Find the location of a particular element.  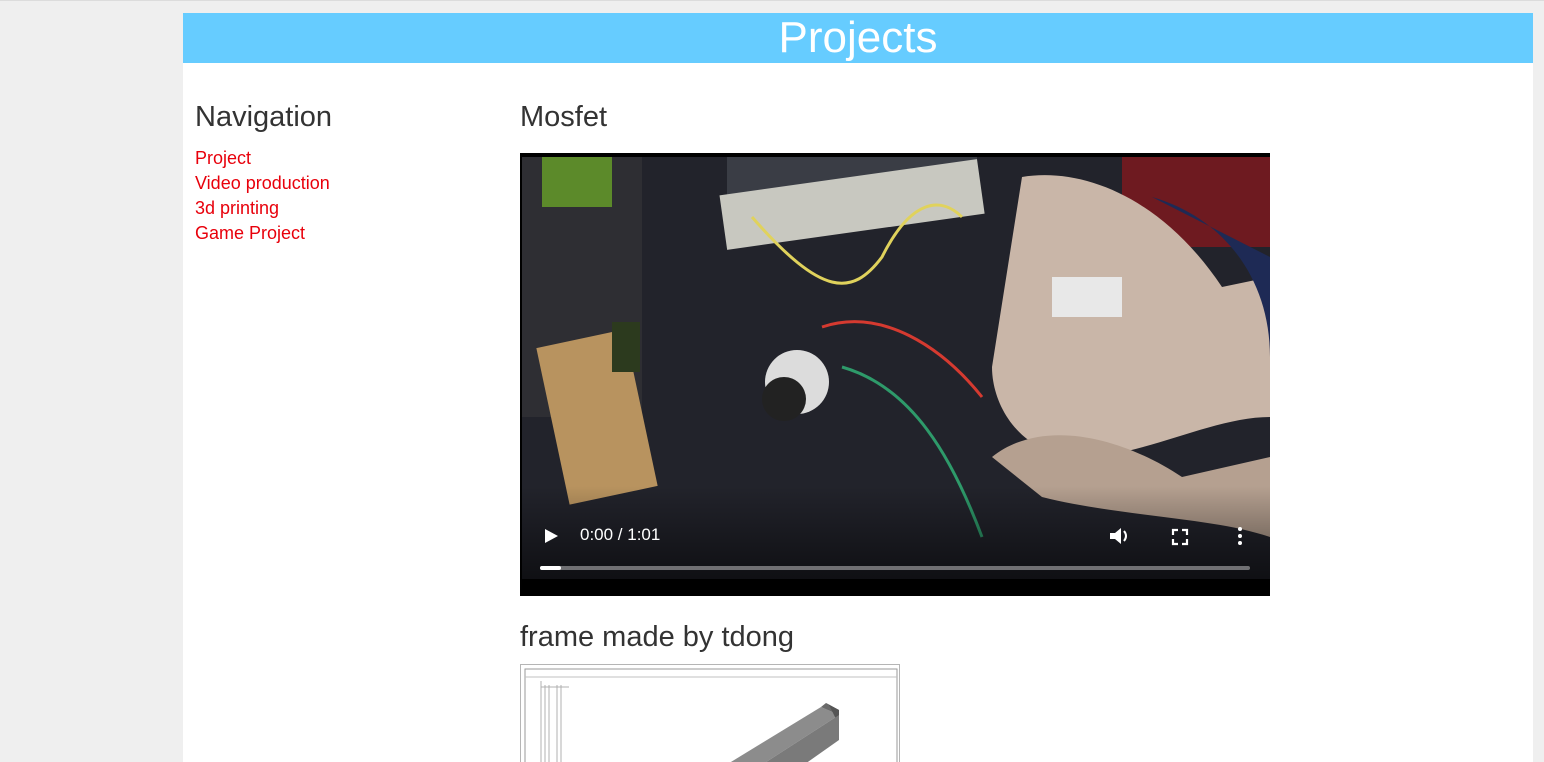

video-time: 0:00 / 1:01 is located at coordinates (620, 534).